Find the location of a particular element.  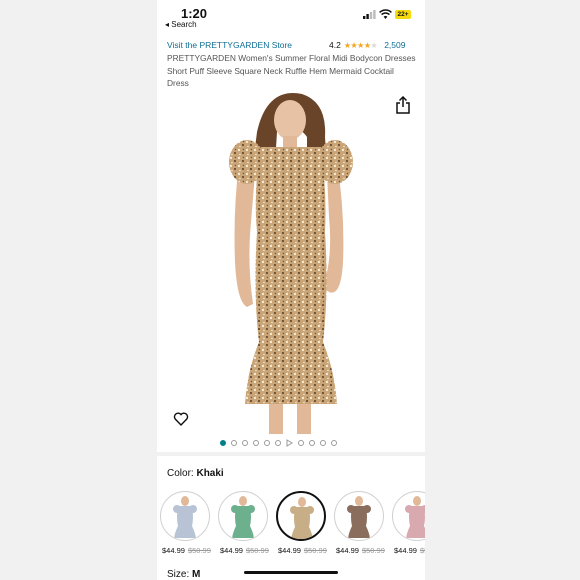

wifi-icon is located at coordinates (385, 14).